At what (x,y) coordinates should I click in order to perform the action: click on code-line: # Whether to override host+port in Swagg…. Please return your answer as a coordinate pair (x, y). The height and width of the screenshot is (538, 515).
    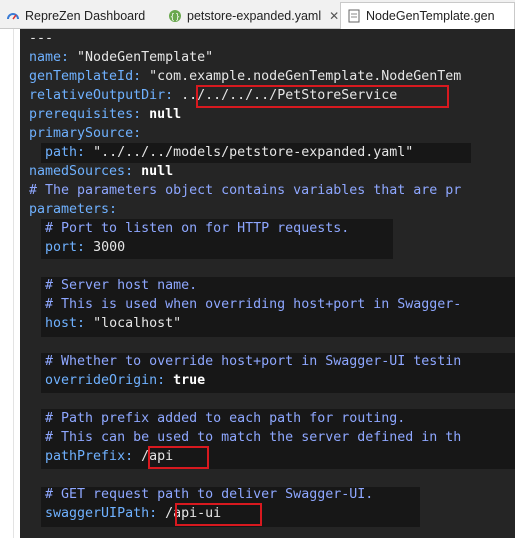
    Looking at the image, I should click on (253, 361).